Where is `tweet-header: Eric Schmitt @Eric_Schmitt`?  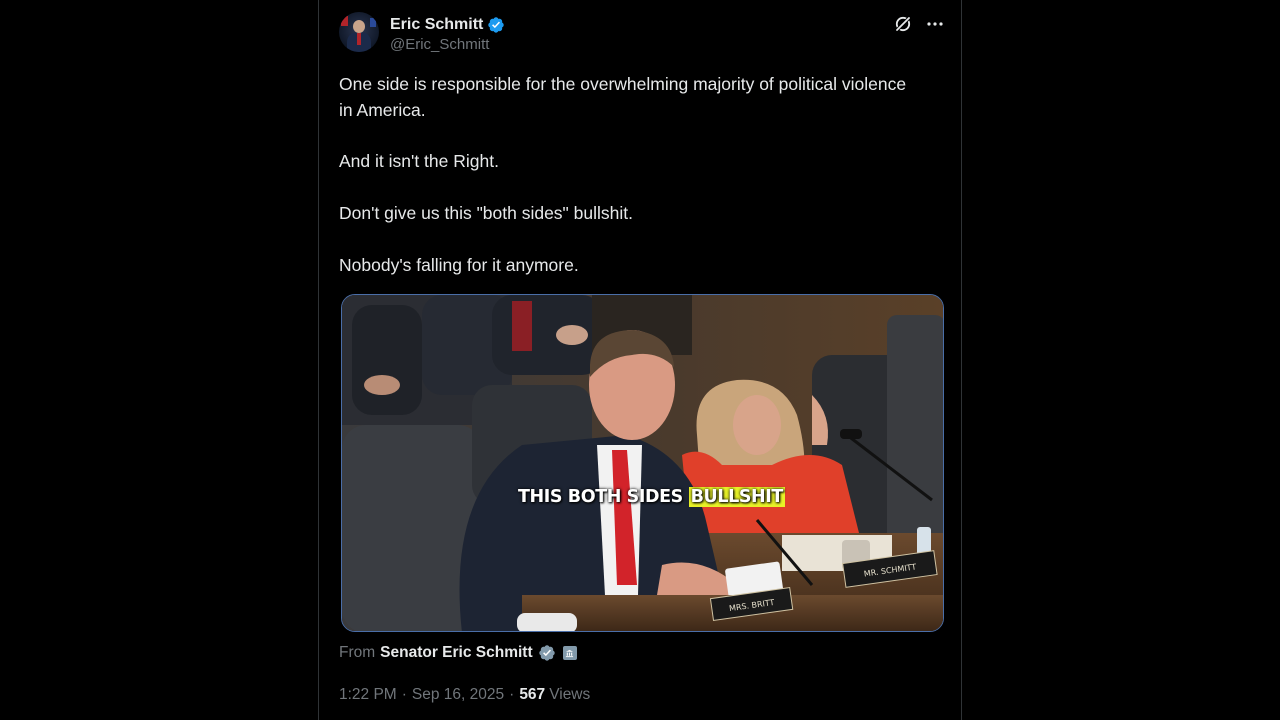 tweet-header: Eric Schmitt @Eric_Schmitt is located at coordinates (642, 35).